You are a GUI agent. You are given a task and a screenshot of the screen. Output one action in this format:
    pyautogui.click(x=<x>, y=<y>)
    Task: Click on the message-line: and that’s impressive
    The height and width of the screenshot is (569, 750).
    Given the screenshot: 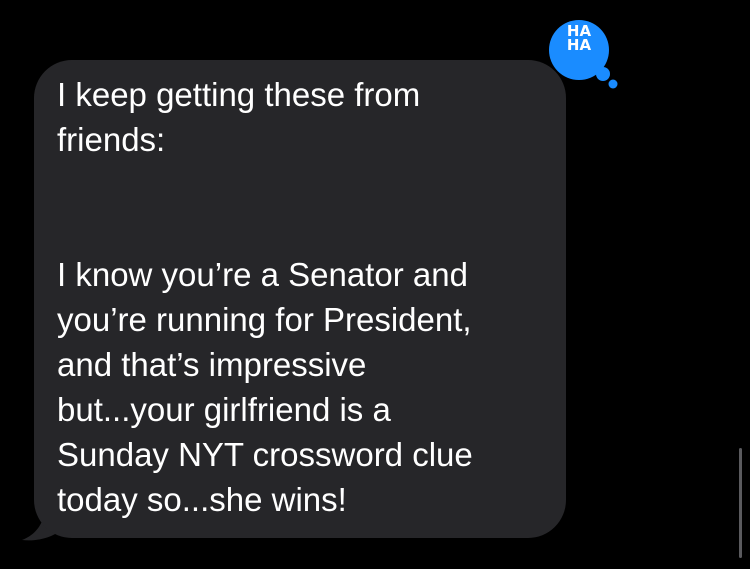 What is the action you would take?
    pyautogui.click(x=212, y=364)
    